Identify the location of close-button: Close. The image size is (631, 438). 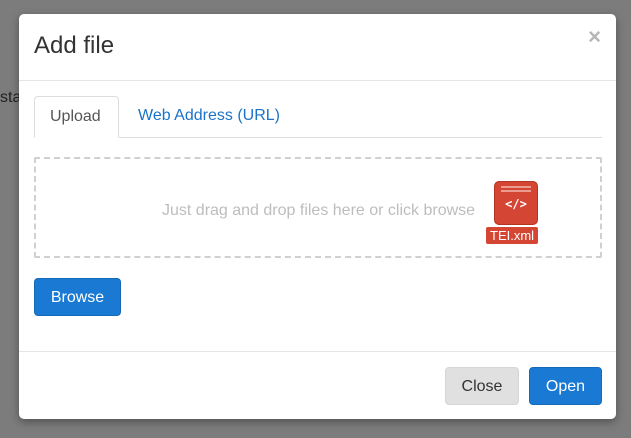
(482, 386).